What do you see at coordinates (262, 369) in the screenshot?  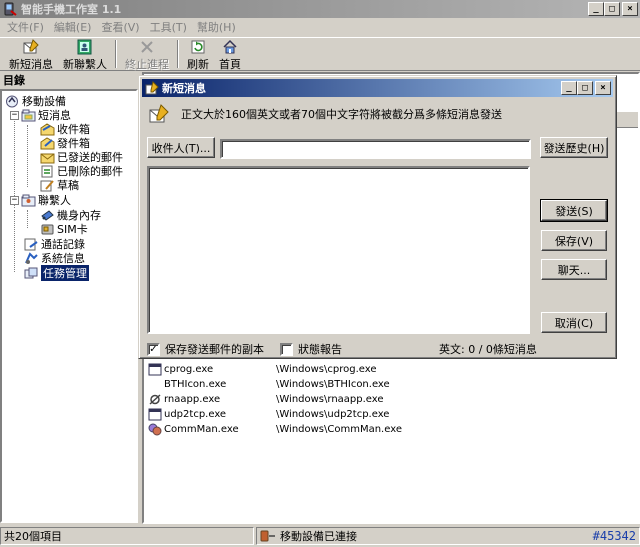 I see `table-row: cprog.exe \Windows\cprog.exe` at bounding box center [262, 369].